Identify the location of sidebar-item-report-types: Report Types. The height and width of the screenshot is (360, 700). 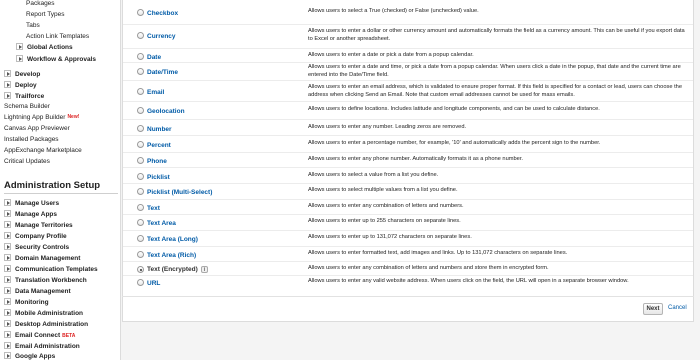
(45, 14).